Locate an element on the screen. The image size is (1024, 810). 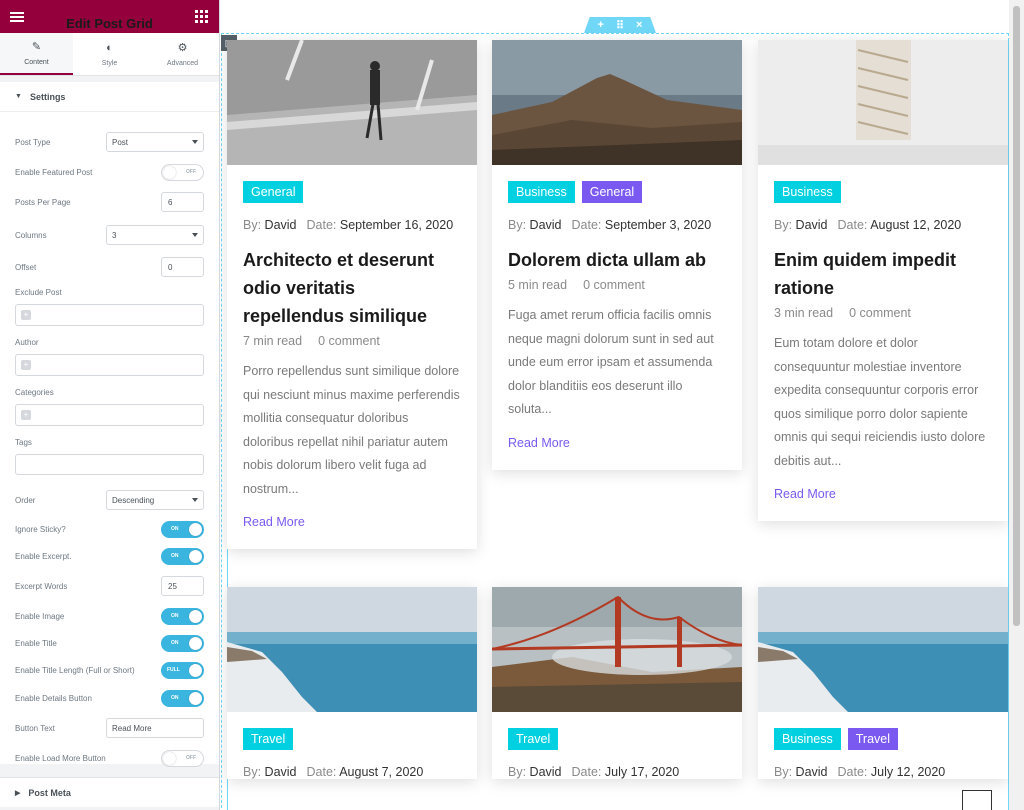
control-enable-featured: Enable Featured Post OFF is located at coordinates (109, 172).